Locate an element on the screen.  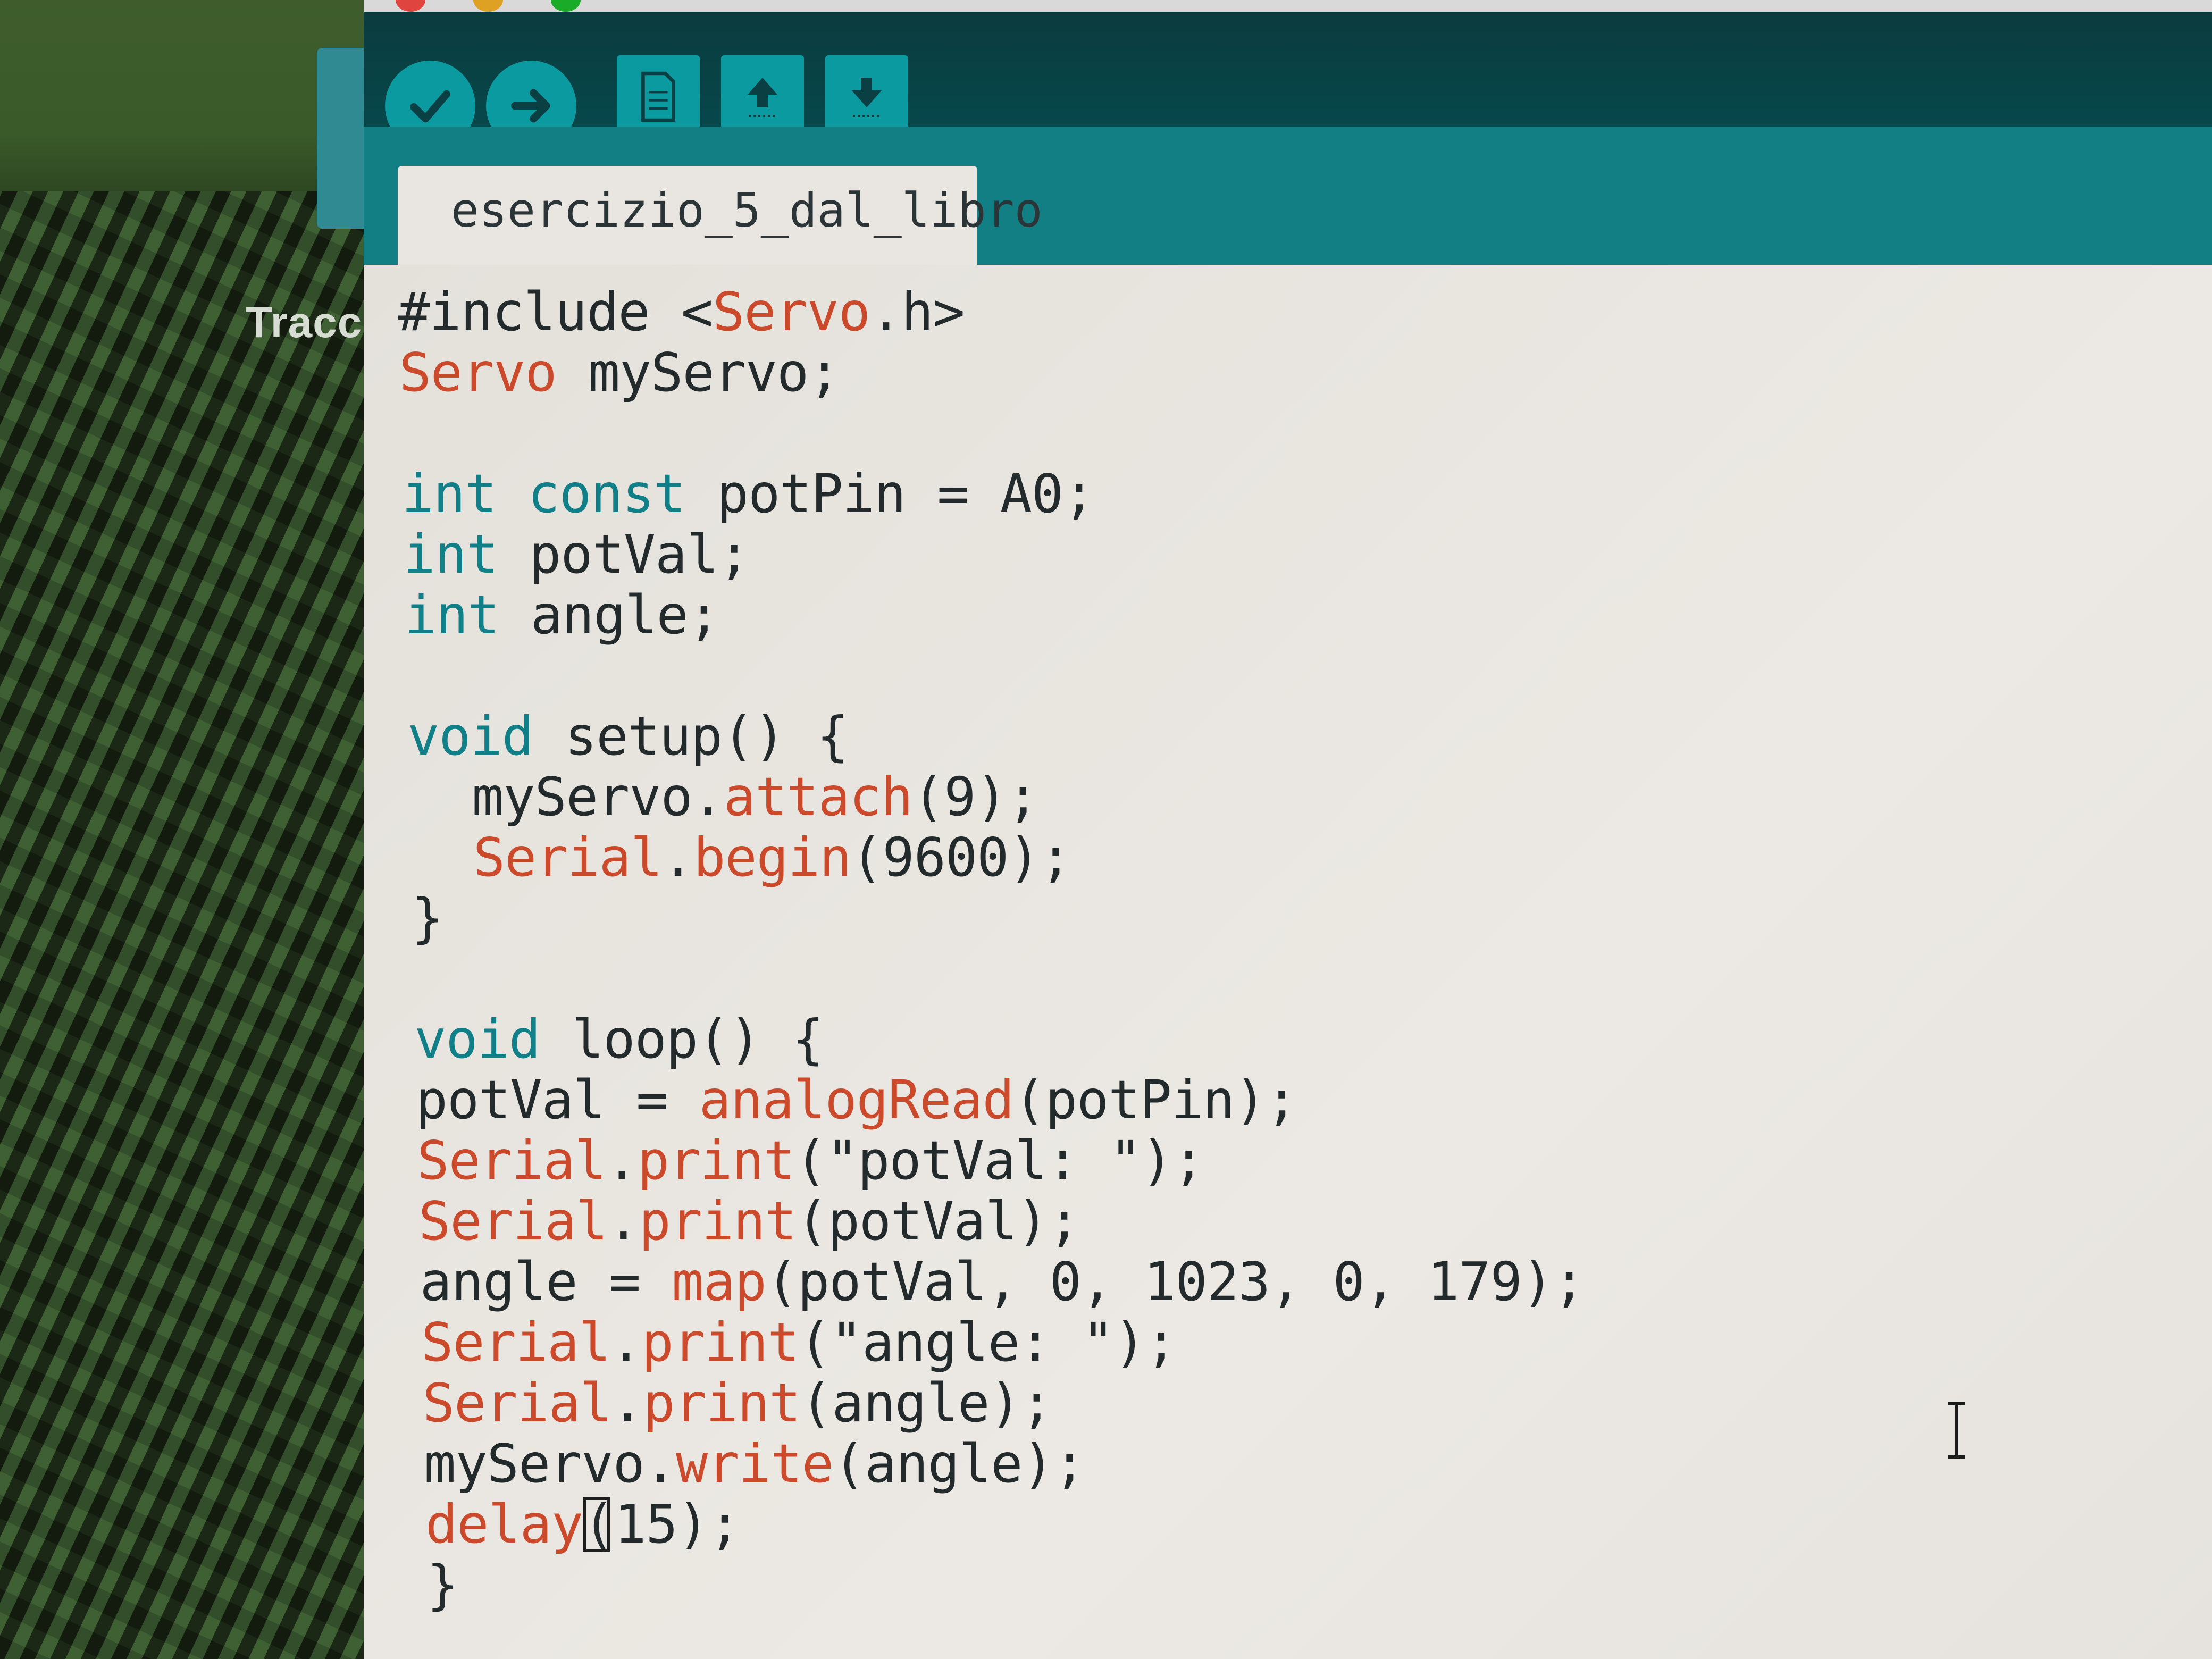
code-line: Servo myServo; is located at coordinates (620, 372).